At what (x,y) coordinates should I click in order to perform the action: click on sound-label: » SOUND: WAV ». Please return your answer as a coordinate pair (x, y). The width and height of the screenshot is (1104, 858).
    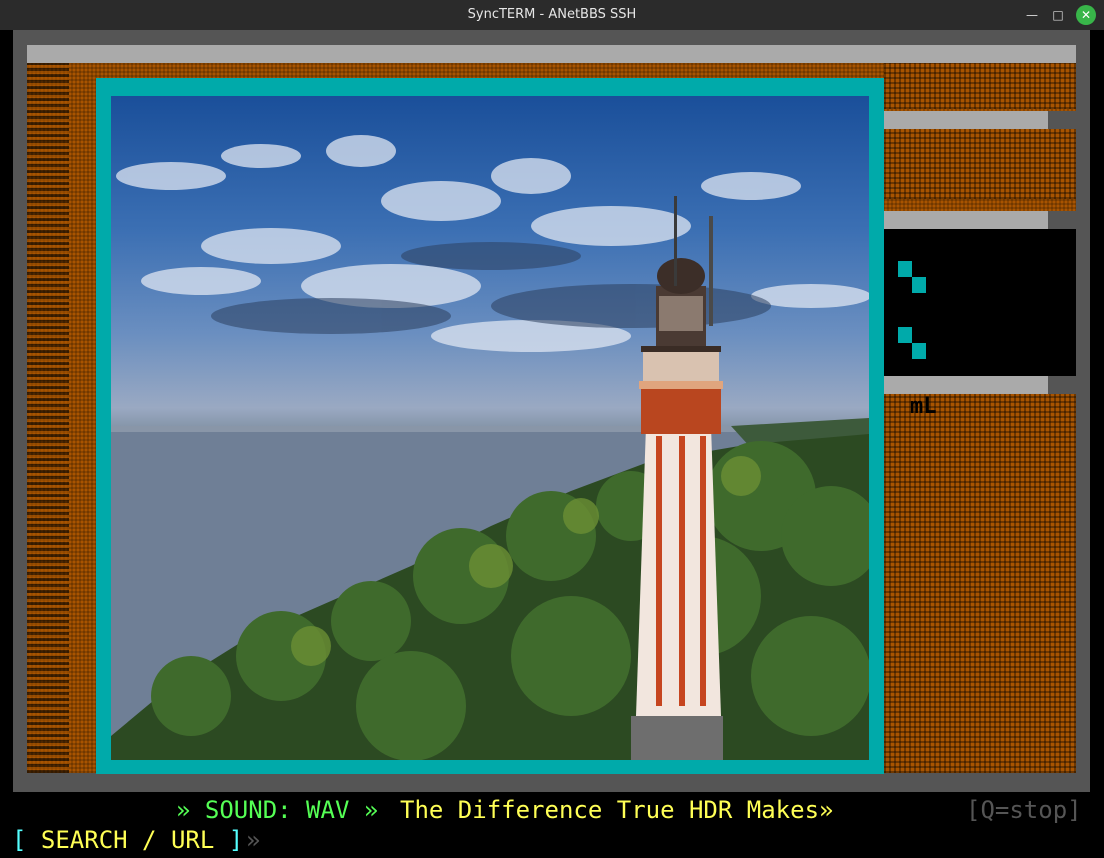
    Looking at the image, I should click on (277, 810).